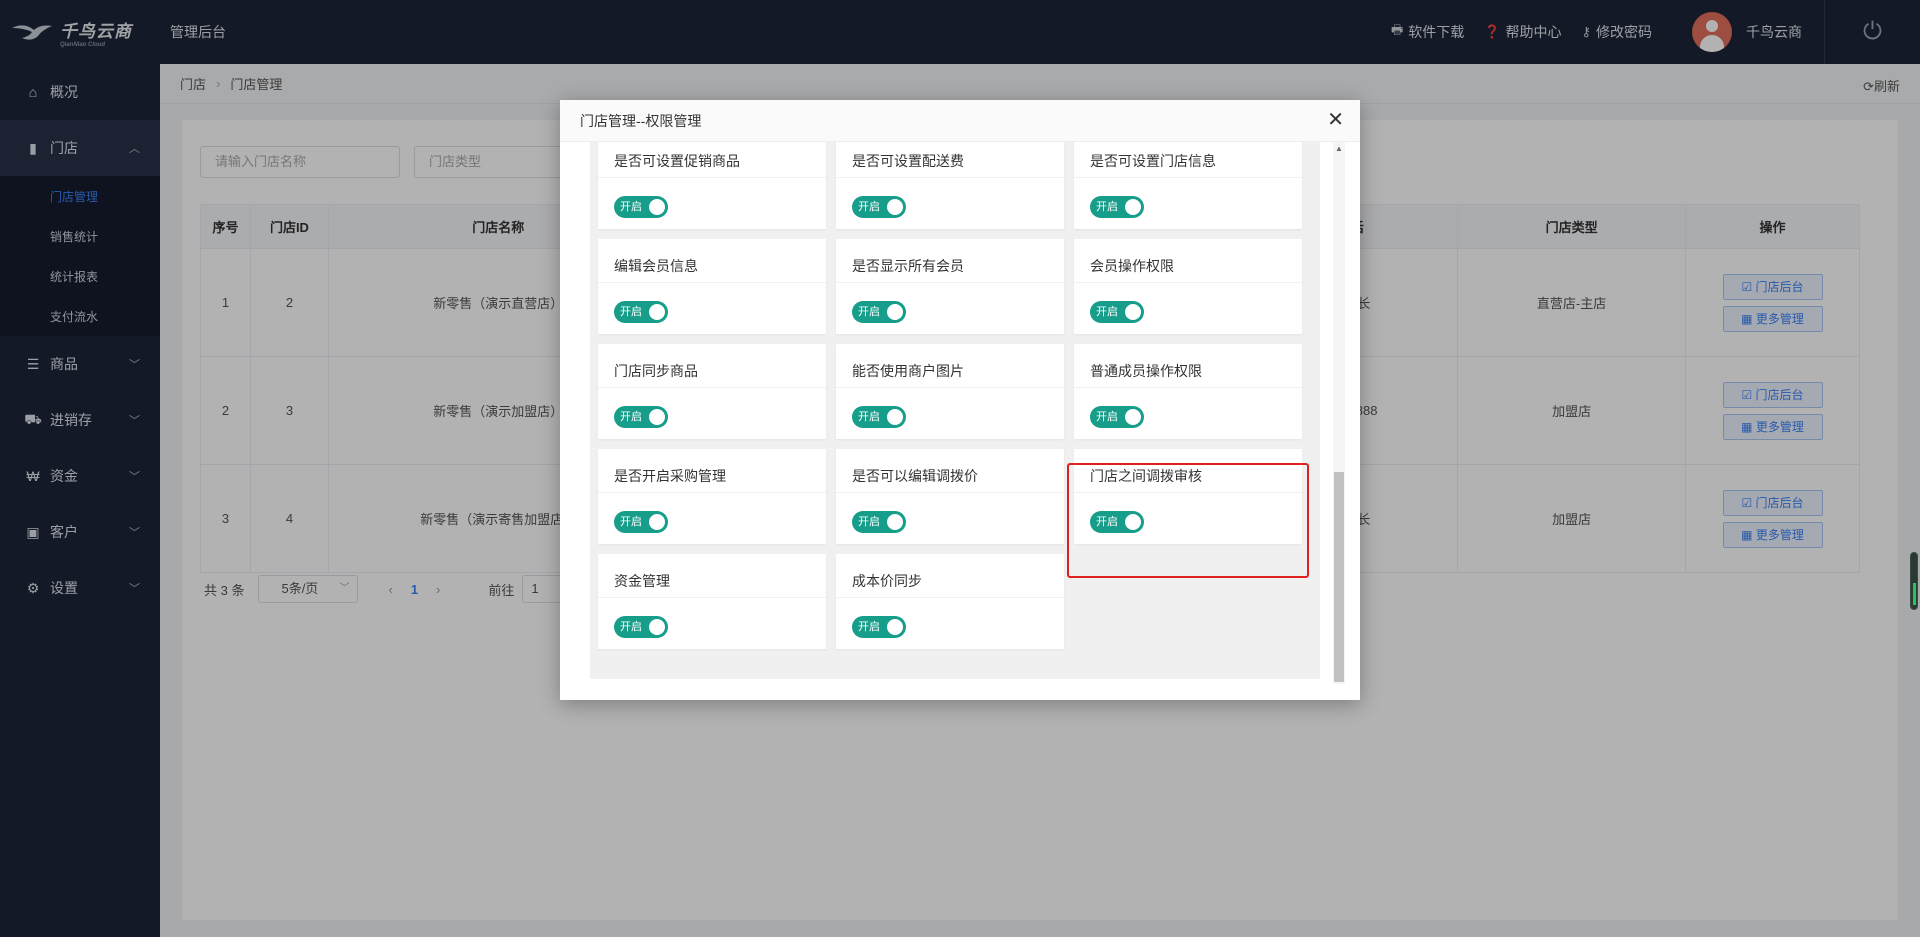 The image size is (1920, 937). I want to click on permission-card: 门店同步商品开启, so click(712, 391).